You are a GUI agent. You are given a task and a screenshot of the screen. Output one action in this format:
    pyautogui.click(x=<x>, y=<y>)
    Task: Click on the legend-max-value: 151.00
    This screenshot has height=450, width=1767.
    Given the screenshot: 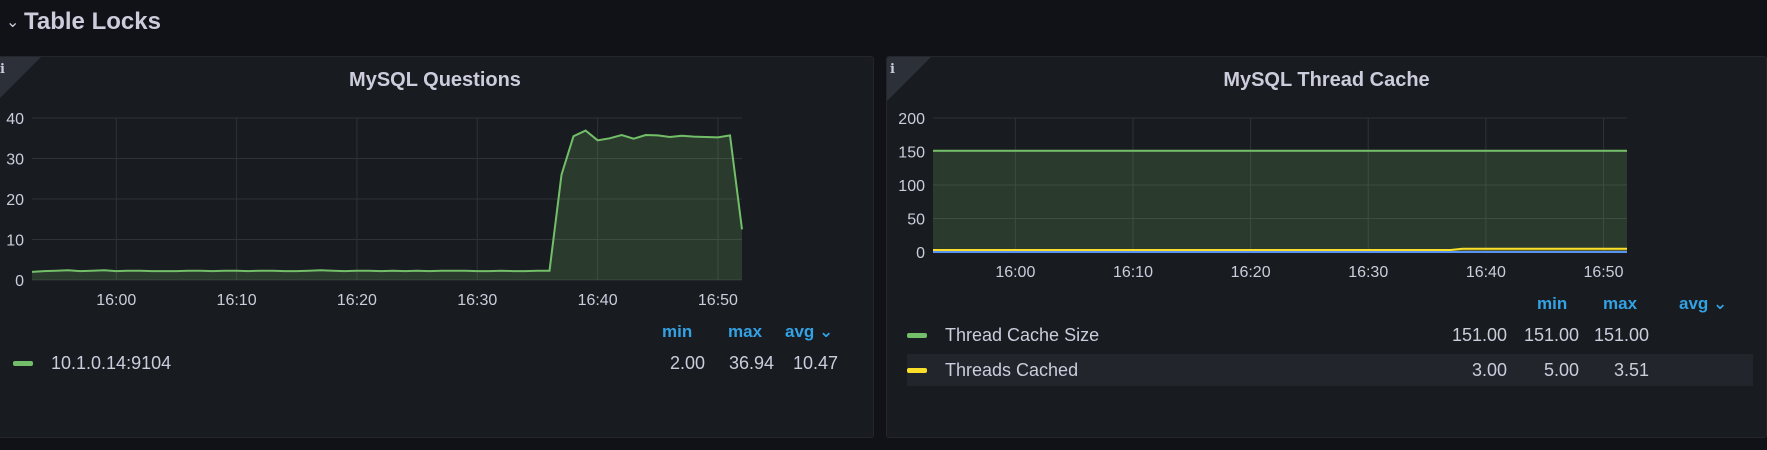 What is the action you would take?
    pyautogui.click(x=1551, y=334)
    